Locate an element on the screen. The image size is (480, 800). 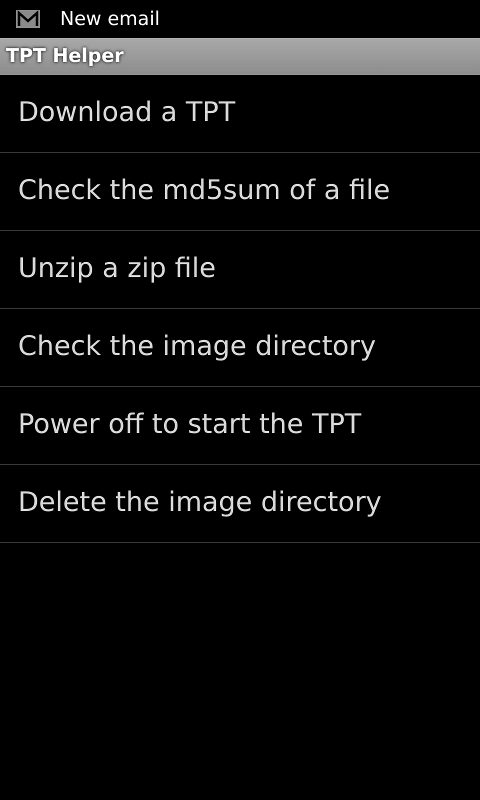
app-title: TPT Helper is located at coordinates (65, 57).